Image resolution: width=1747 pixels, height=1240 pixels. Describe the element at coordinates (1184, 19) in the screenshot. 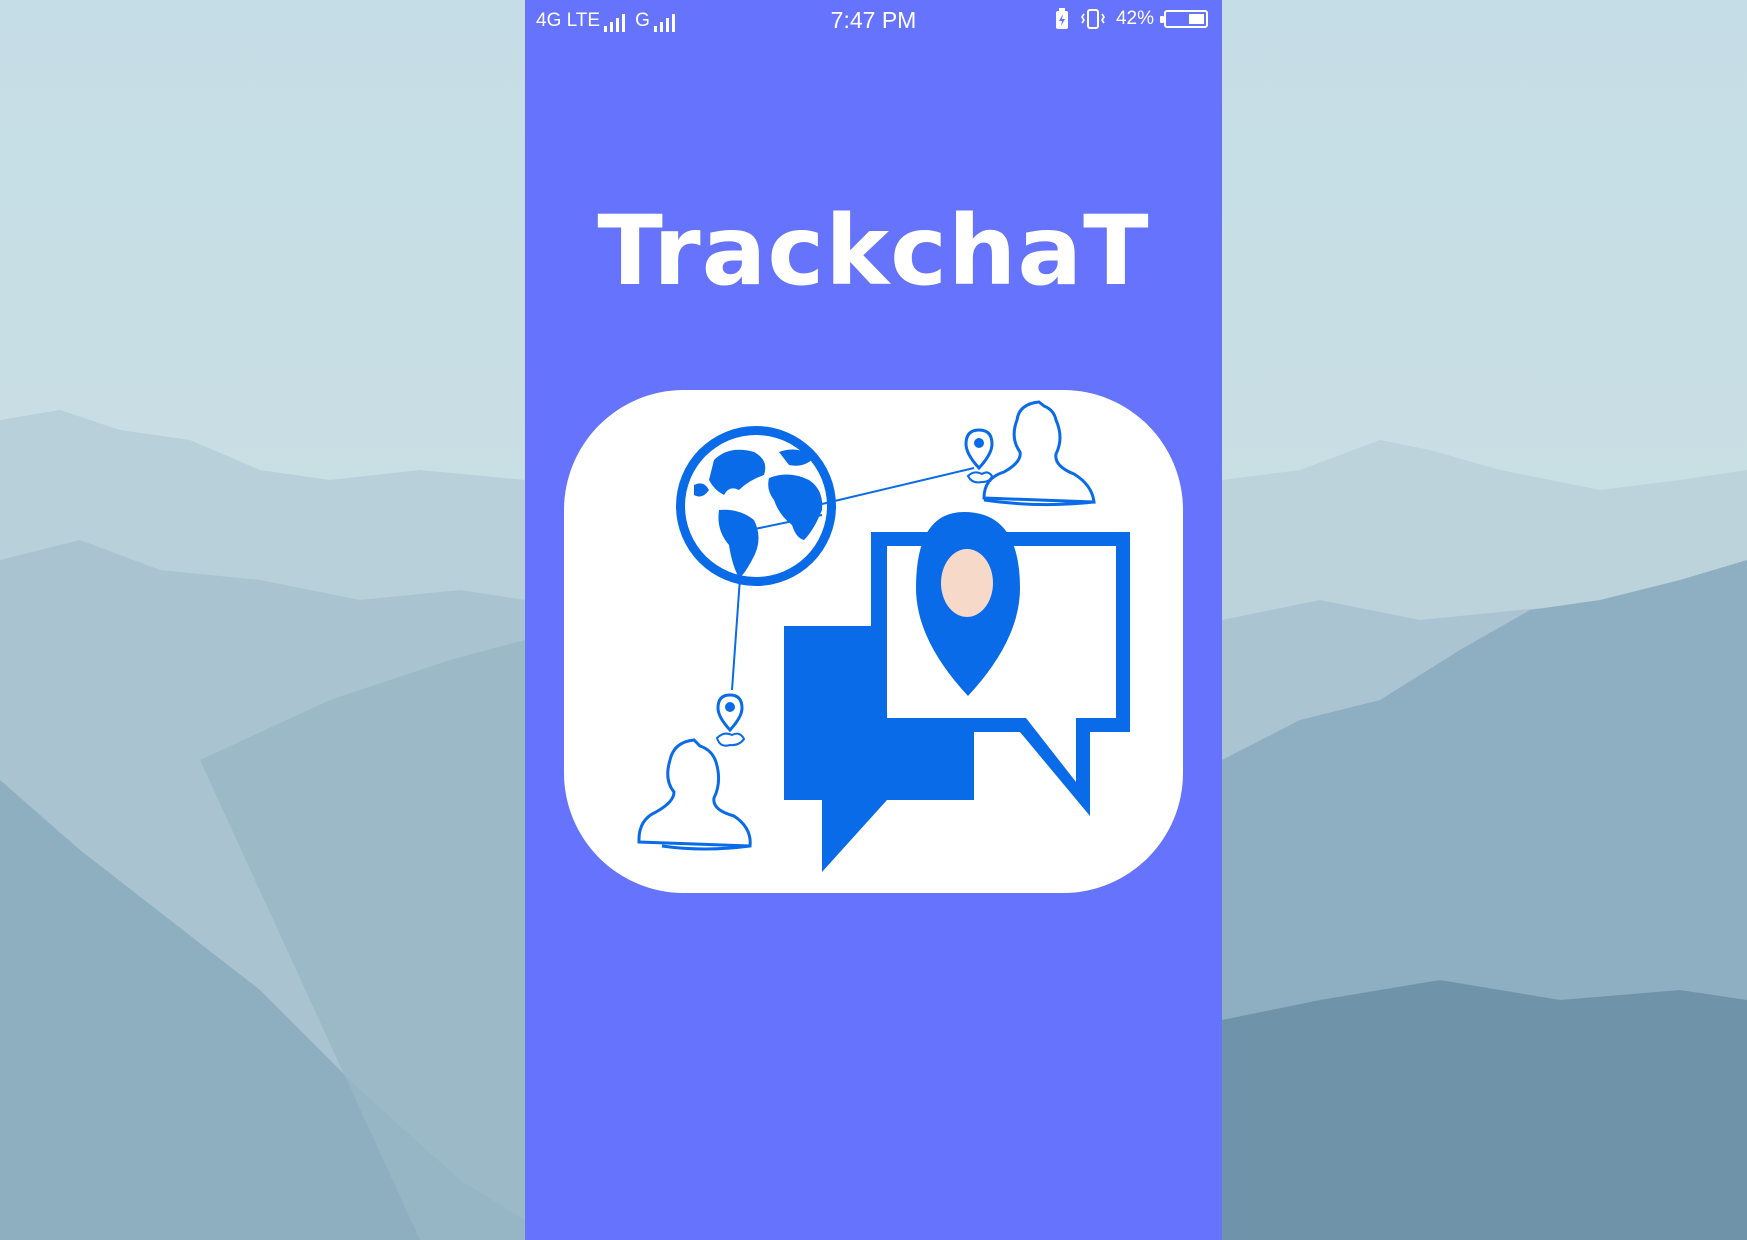

I see `battery-icon` at that location.